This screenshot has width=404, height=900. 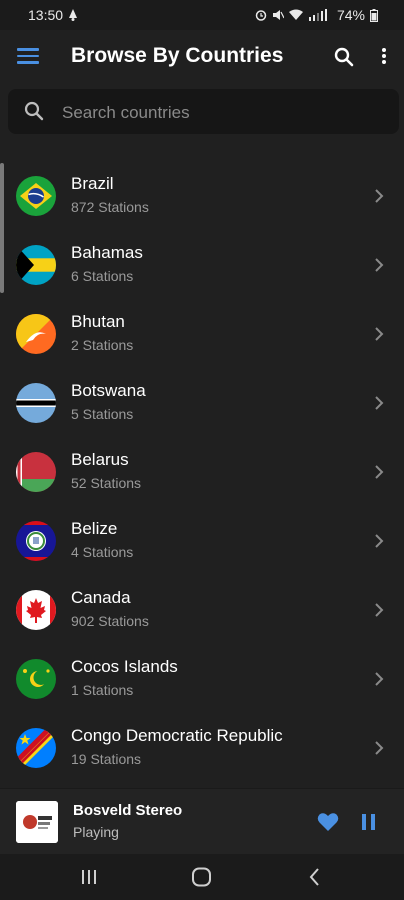 What do you see at coordinates (202, 403) in the screenshot?
I see `country-row-botswana: Botswana 5 Stations` at bounding box center [202, 403].